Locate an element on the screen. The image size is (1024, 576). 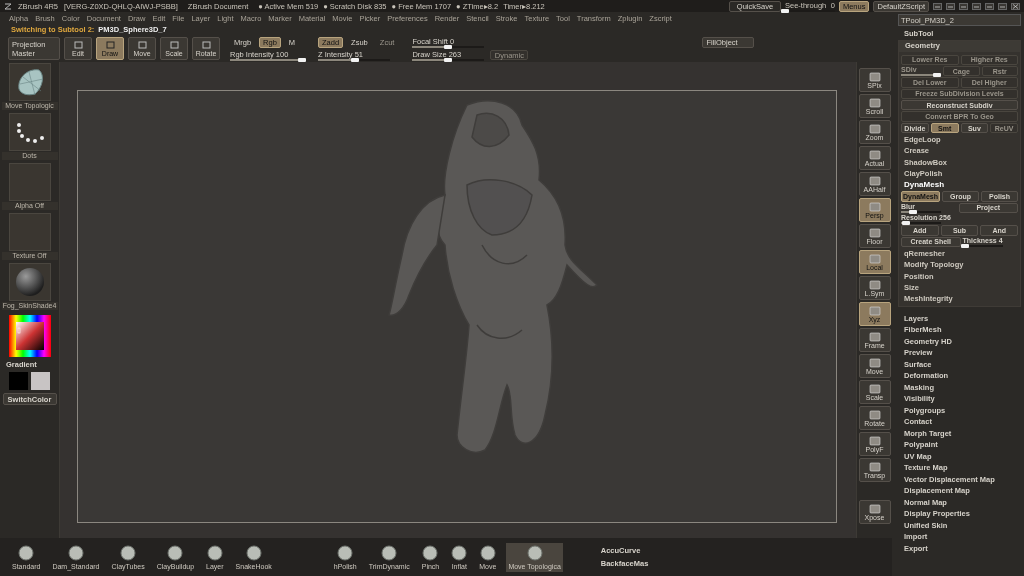
zbrush-logo-icon is located at coordinates (8, 6).